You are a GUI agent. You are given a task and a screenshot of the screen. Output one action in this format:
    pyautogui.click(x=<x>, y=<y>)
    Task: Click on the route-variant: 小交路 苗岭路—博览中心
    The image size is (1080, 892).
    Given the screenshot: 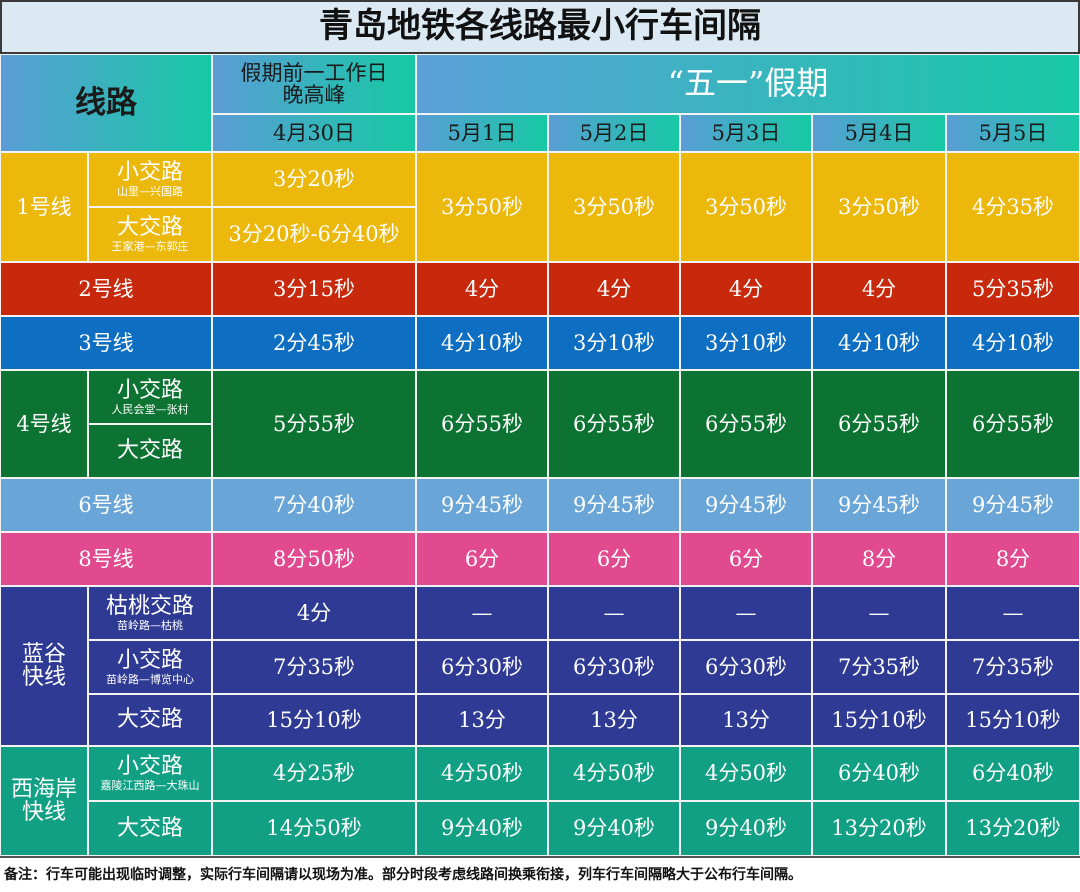 What is the action you would take?
    pyautogui.click(x=150, y=667)
    